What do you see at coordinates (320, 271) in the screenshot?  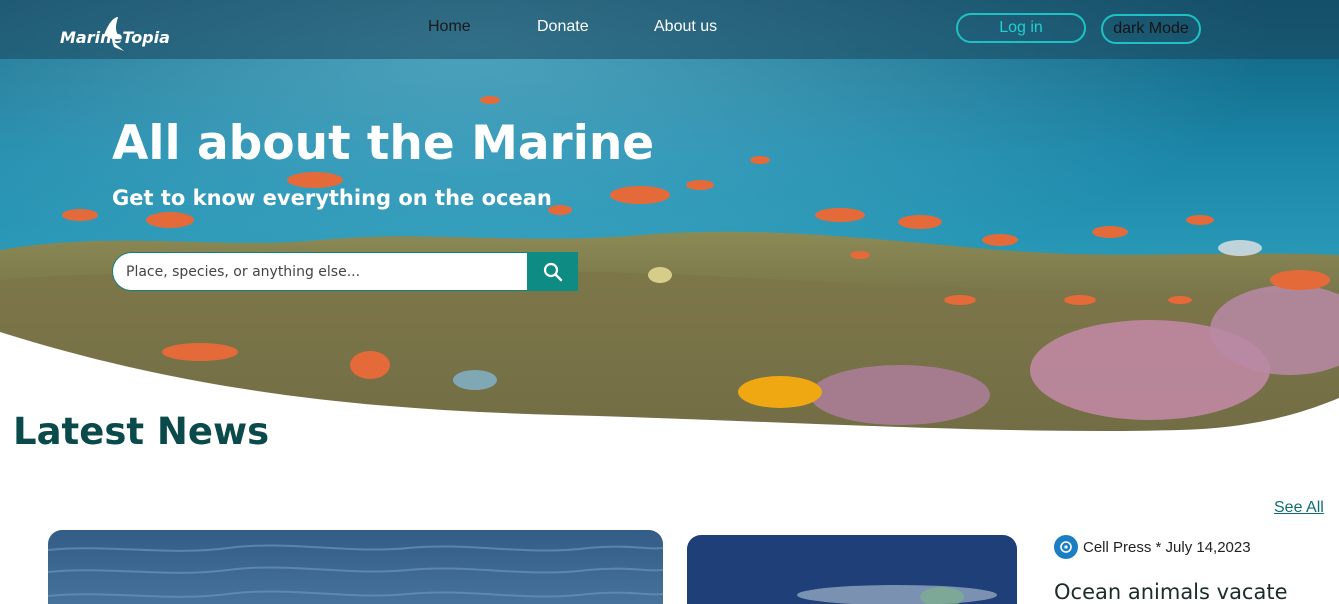 I see `search-input` at bounding box center [320, 271].